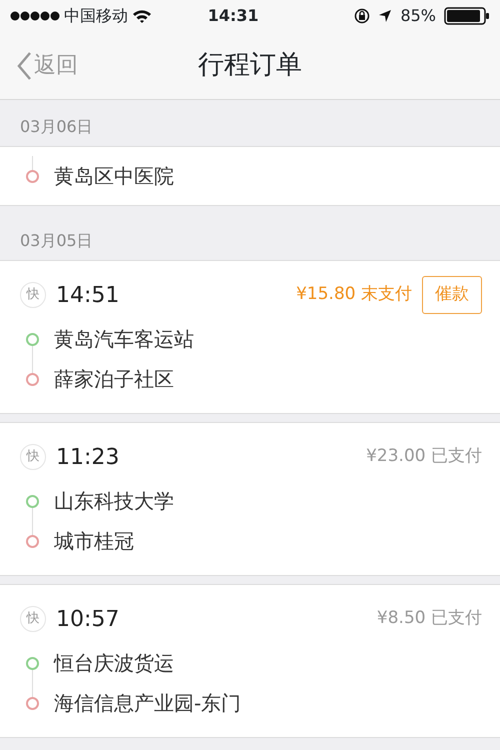  I want to click on order-time: 11:23, so click(88, 458).